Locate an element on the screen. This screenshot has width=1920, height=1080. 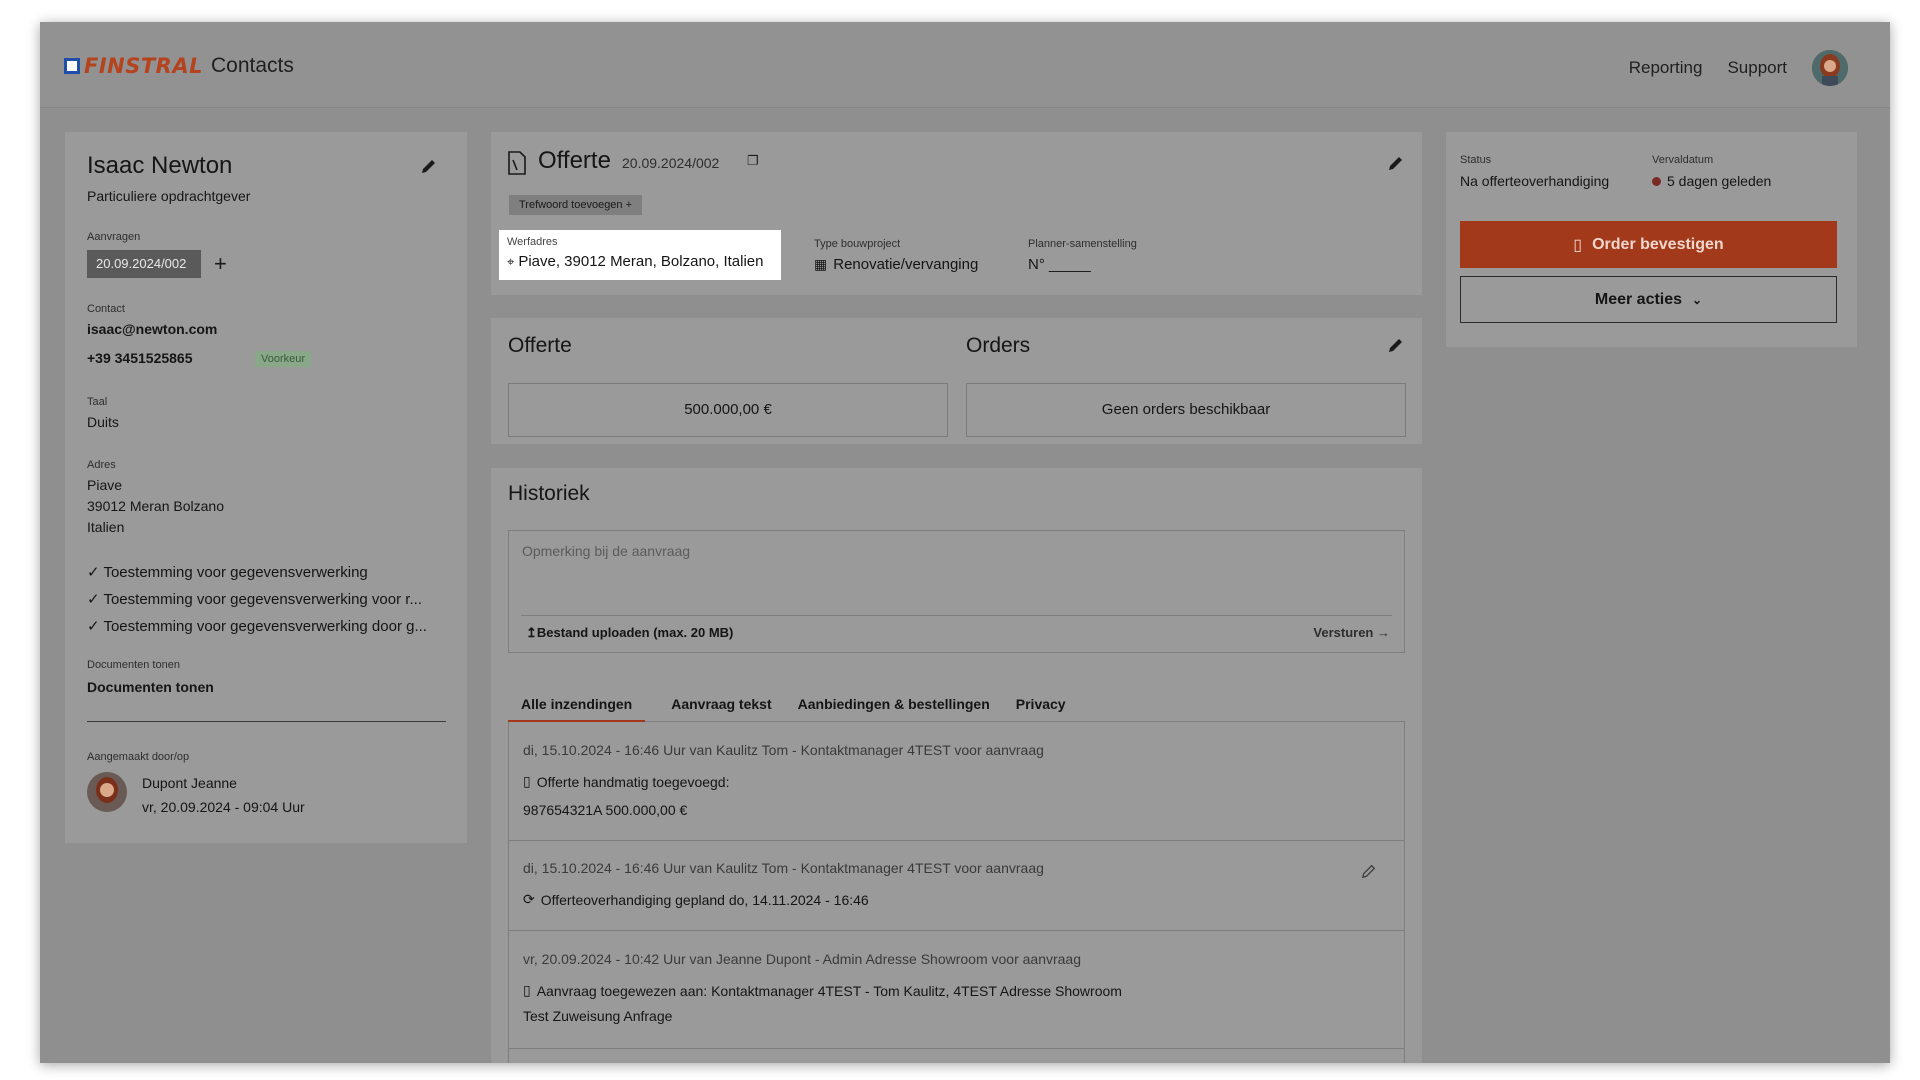
creator-name: Dupont Jeanne is located at coordinates (189, 783).